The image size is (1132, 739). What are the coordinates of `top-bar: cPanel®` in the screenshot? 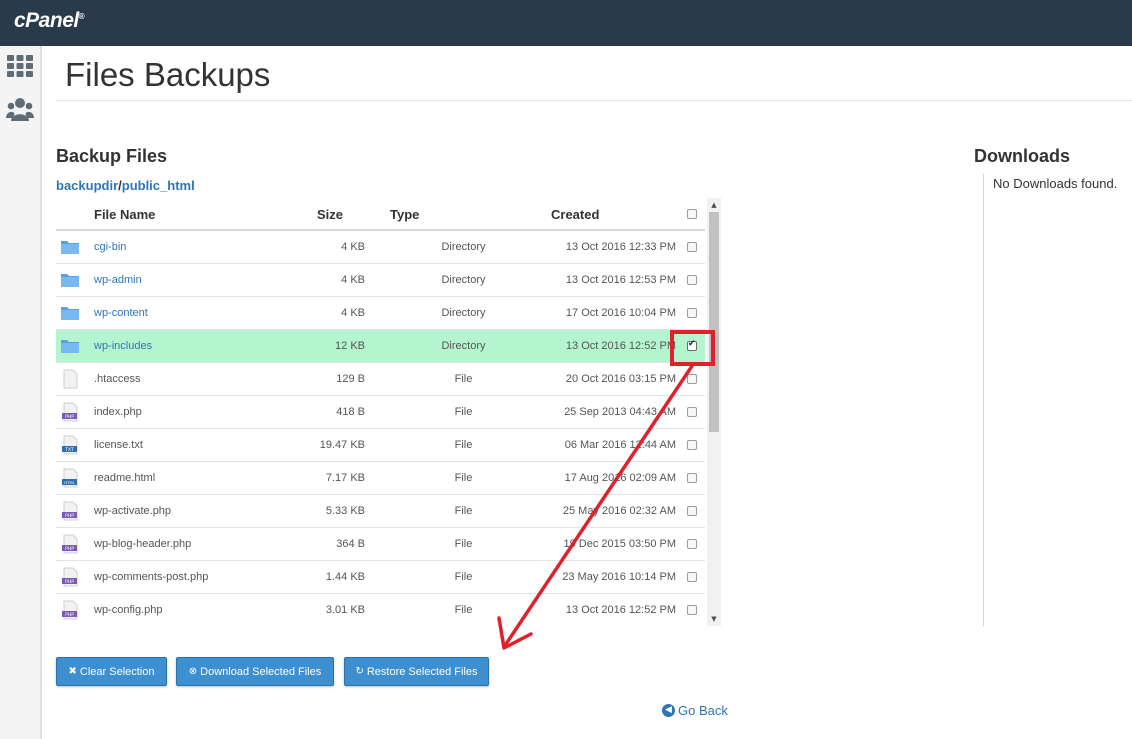 It's located at (566, 23).